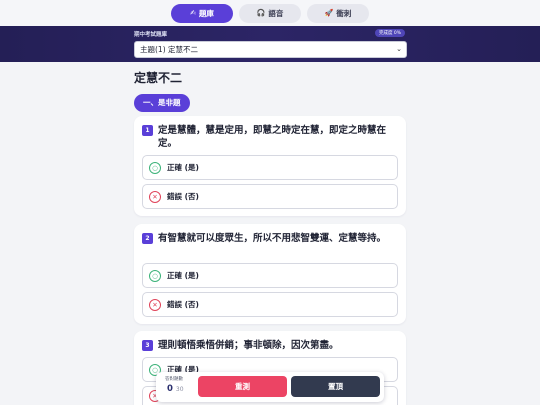 This screenshot has height=405, width=540. What do you see at coordinates (170, 389) in the screenshot?
I see `correct-count-value: 0` at bounding box center [170, 389].